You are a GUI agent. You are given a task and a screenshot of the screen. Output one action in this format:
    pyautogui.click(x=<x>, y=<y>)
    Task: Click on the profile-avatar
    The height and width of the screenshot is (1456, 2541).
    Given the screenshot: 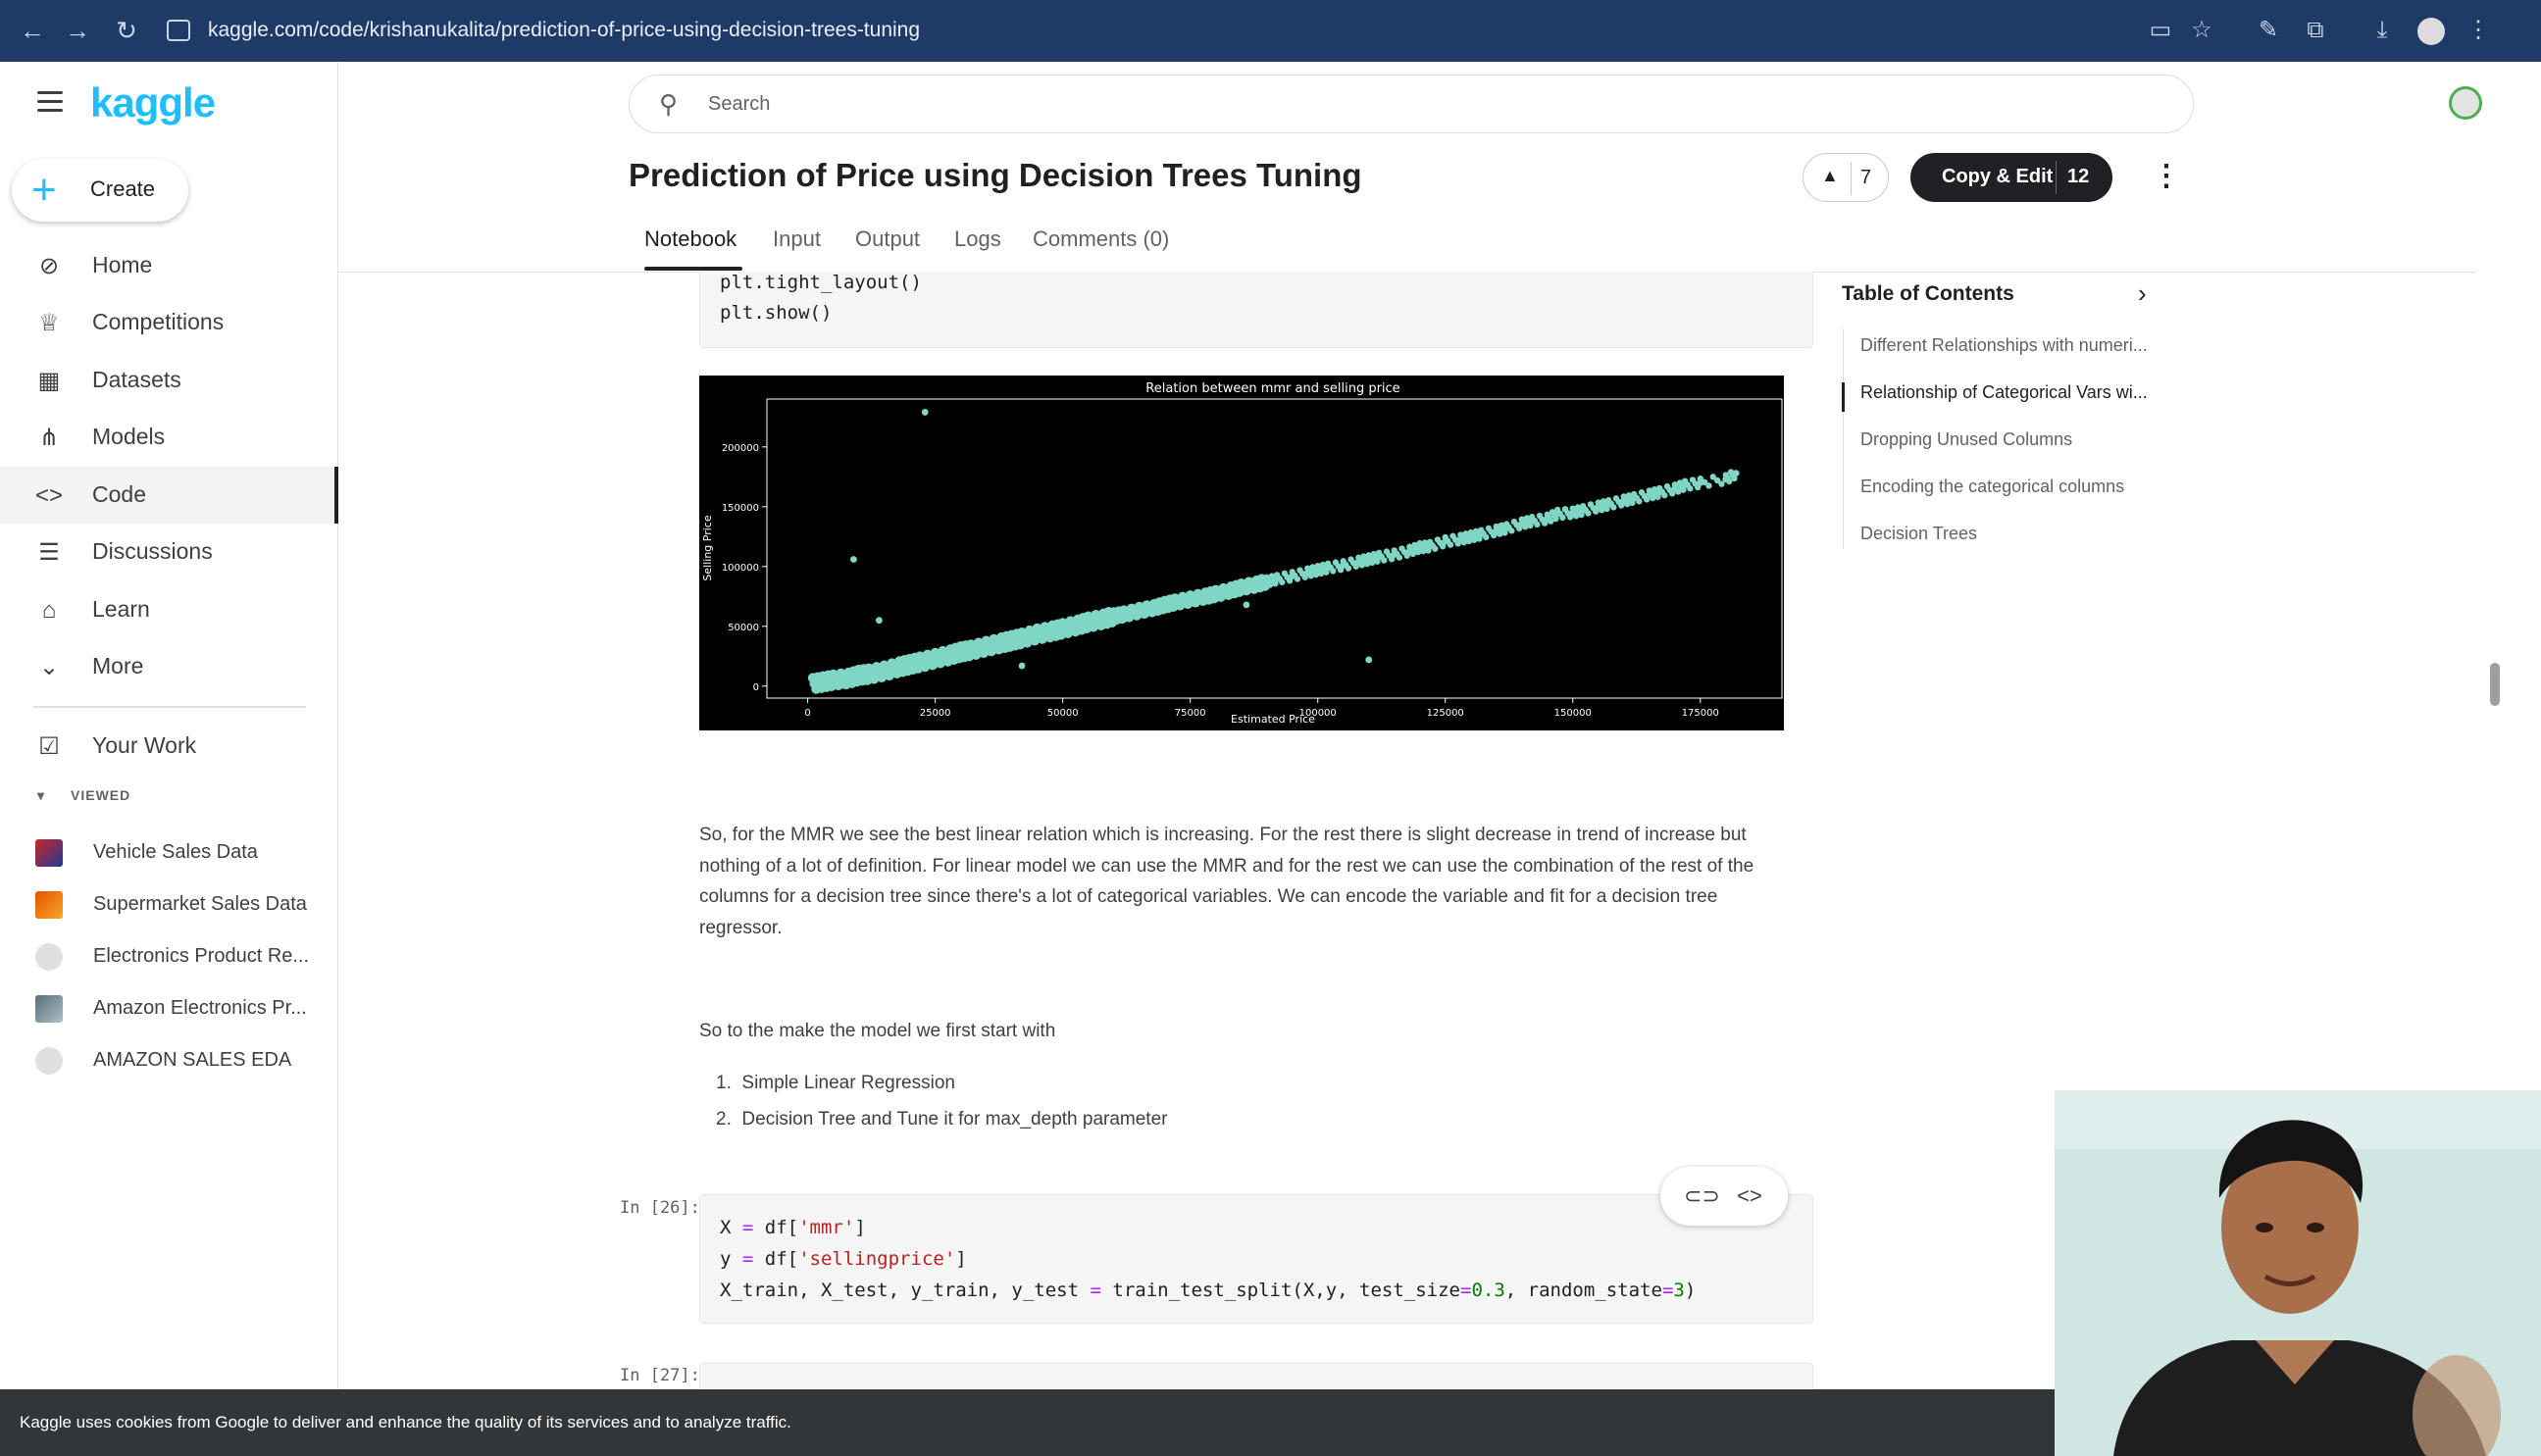 What is the action you would take?
    pyautogui.click(x=2431, y=31)
    